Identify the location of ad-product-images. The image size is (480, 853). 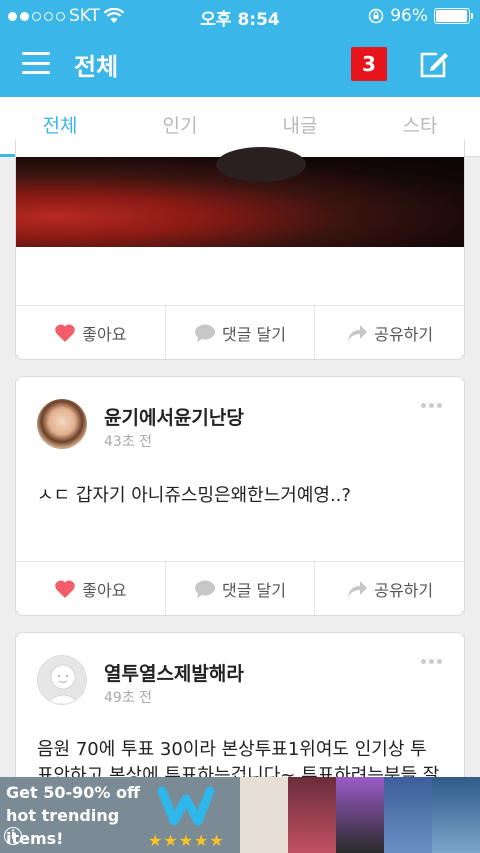
(360, 815).